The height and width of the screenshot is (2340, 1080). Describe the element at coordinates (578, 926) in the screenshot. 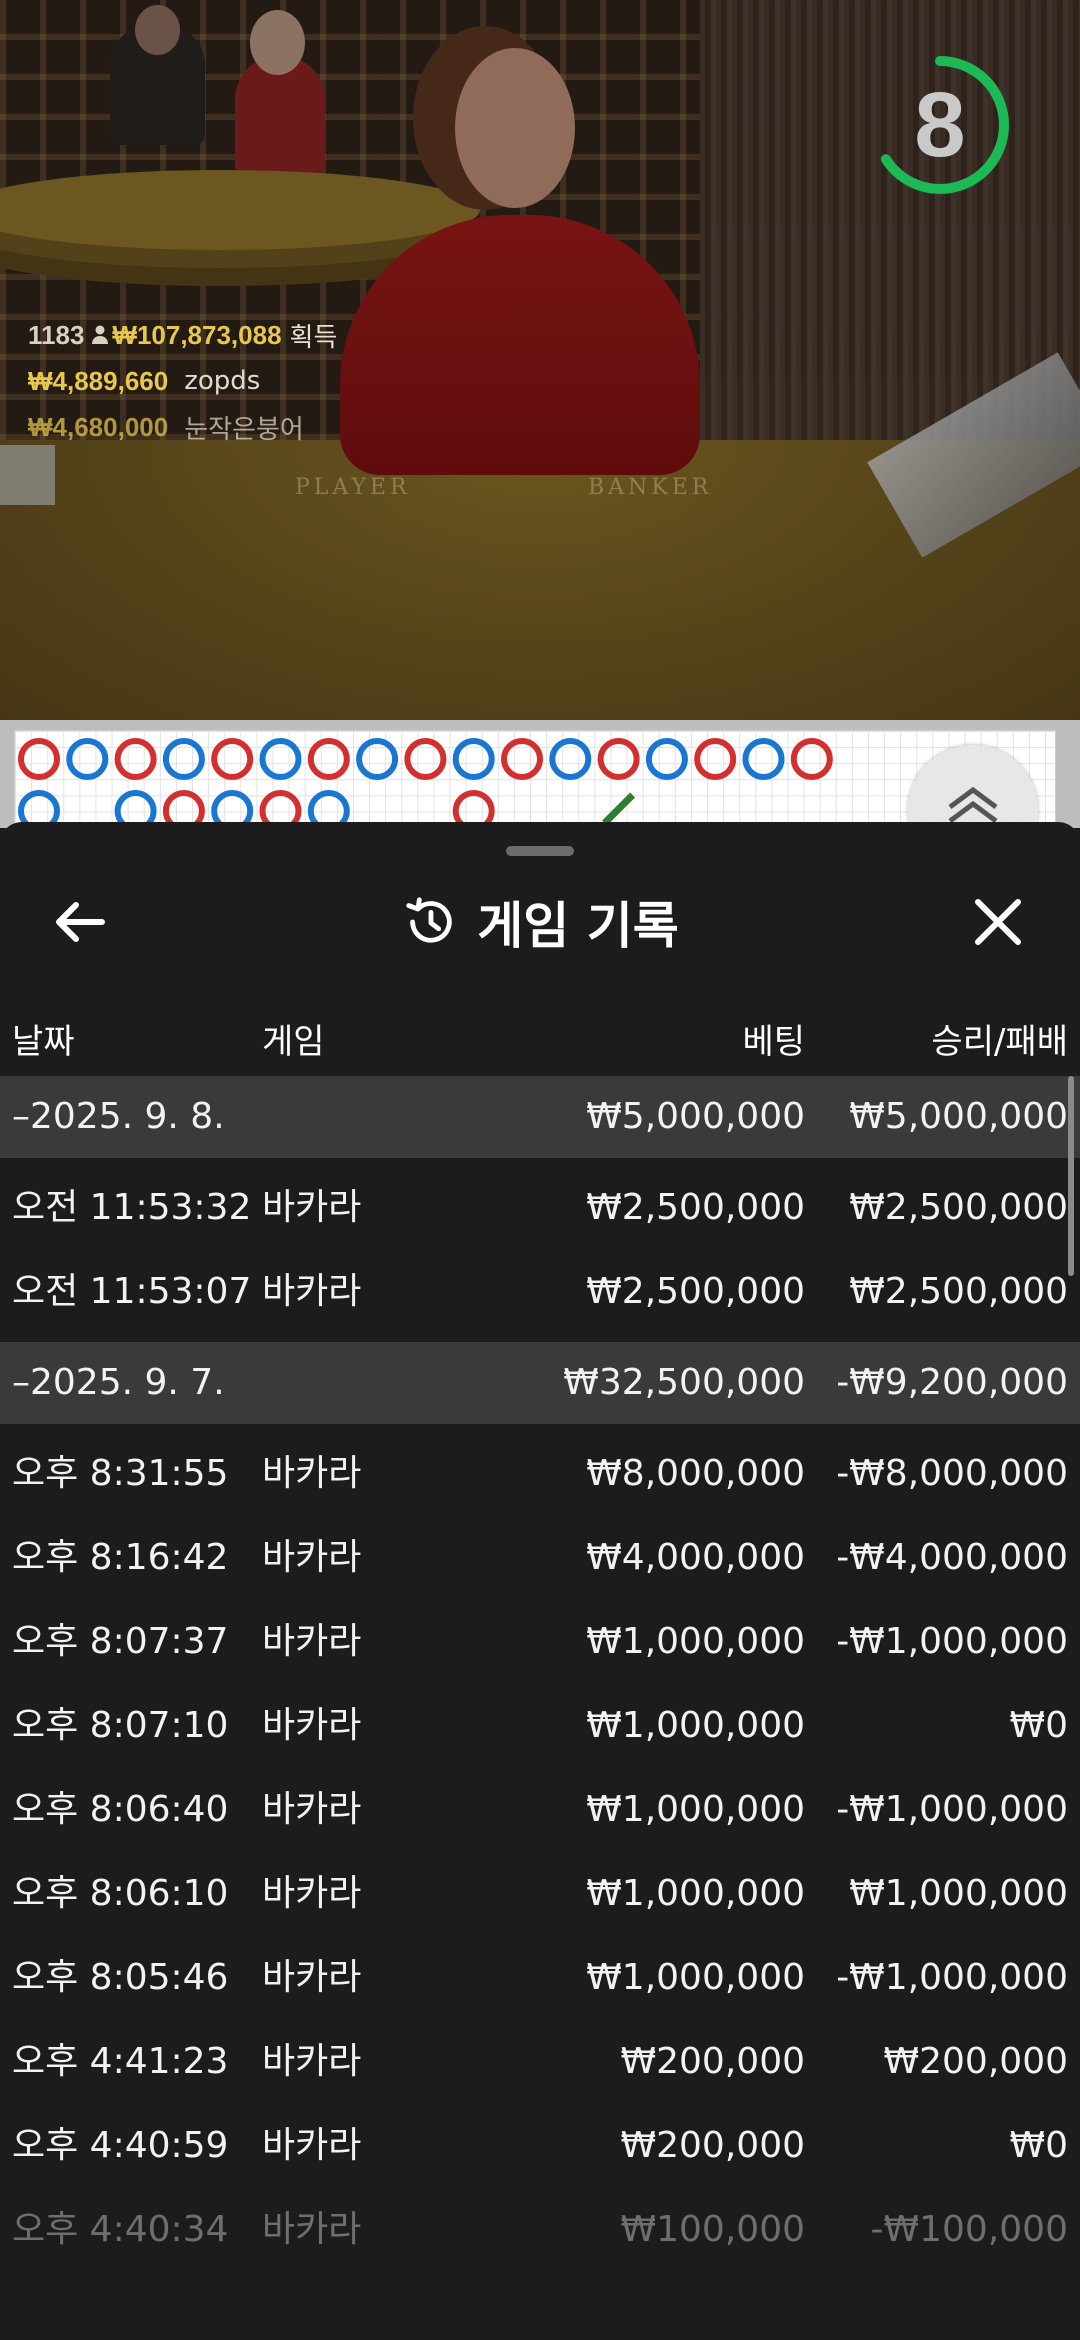

I see `sheet-title: 게임 기록` at that location.